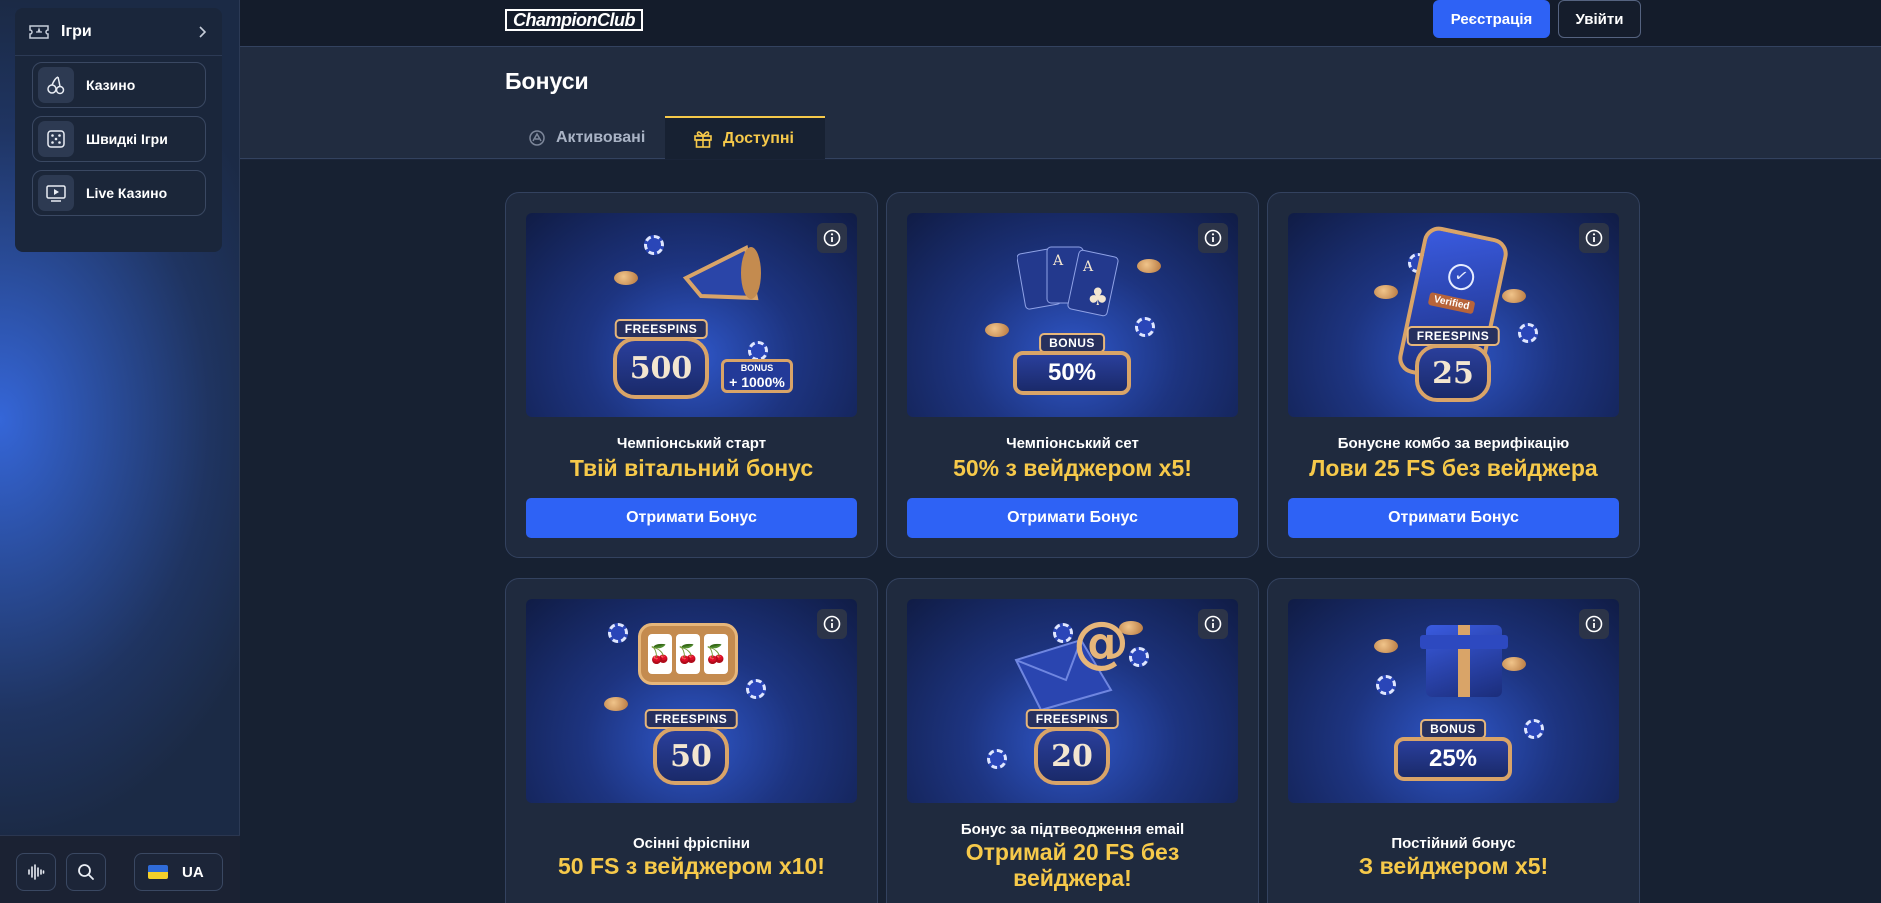 This screenshot has width=1881, height=903. What do you see at coordinates (547, 81) in the screenshot?
I see `page-title: Бонуси` at bounding box center [547, 81].